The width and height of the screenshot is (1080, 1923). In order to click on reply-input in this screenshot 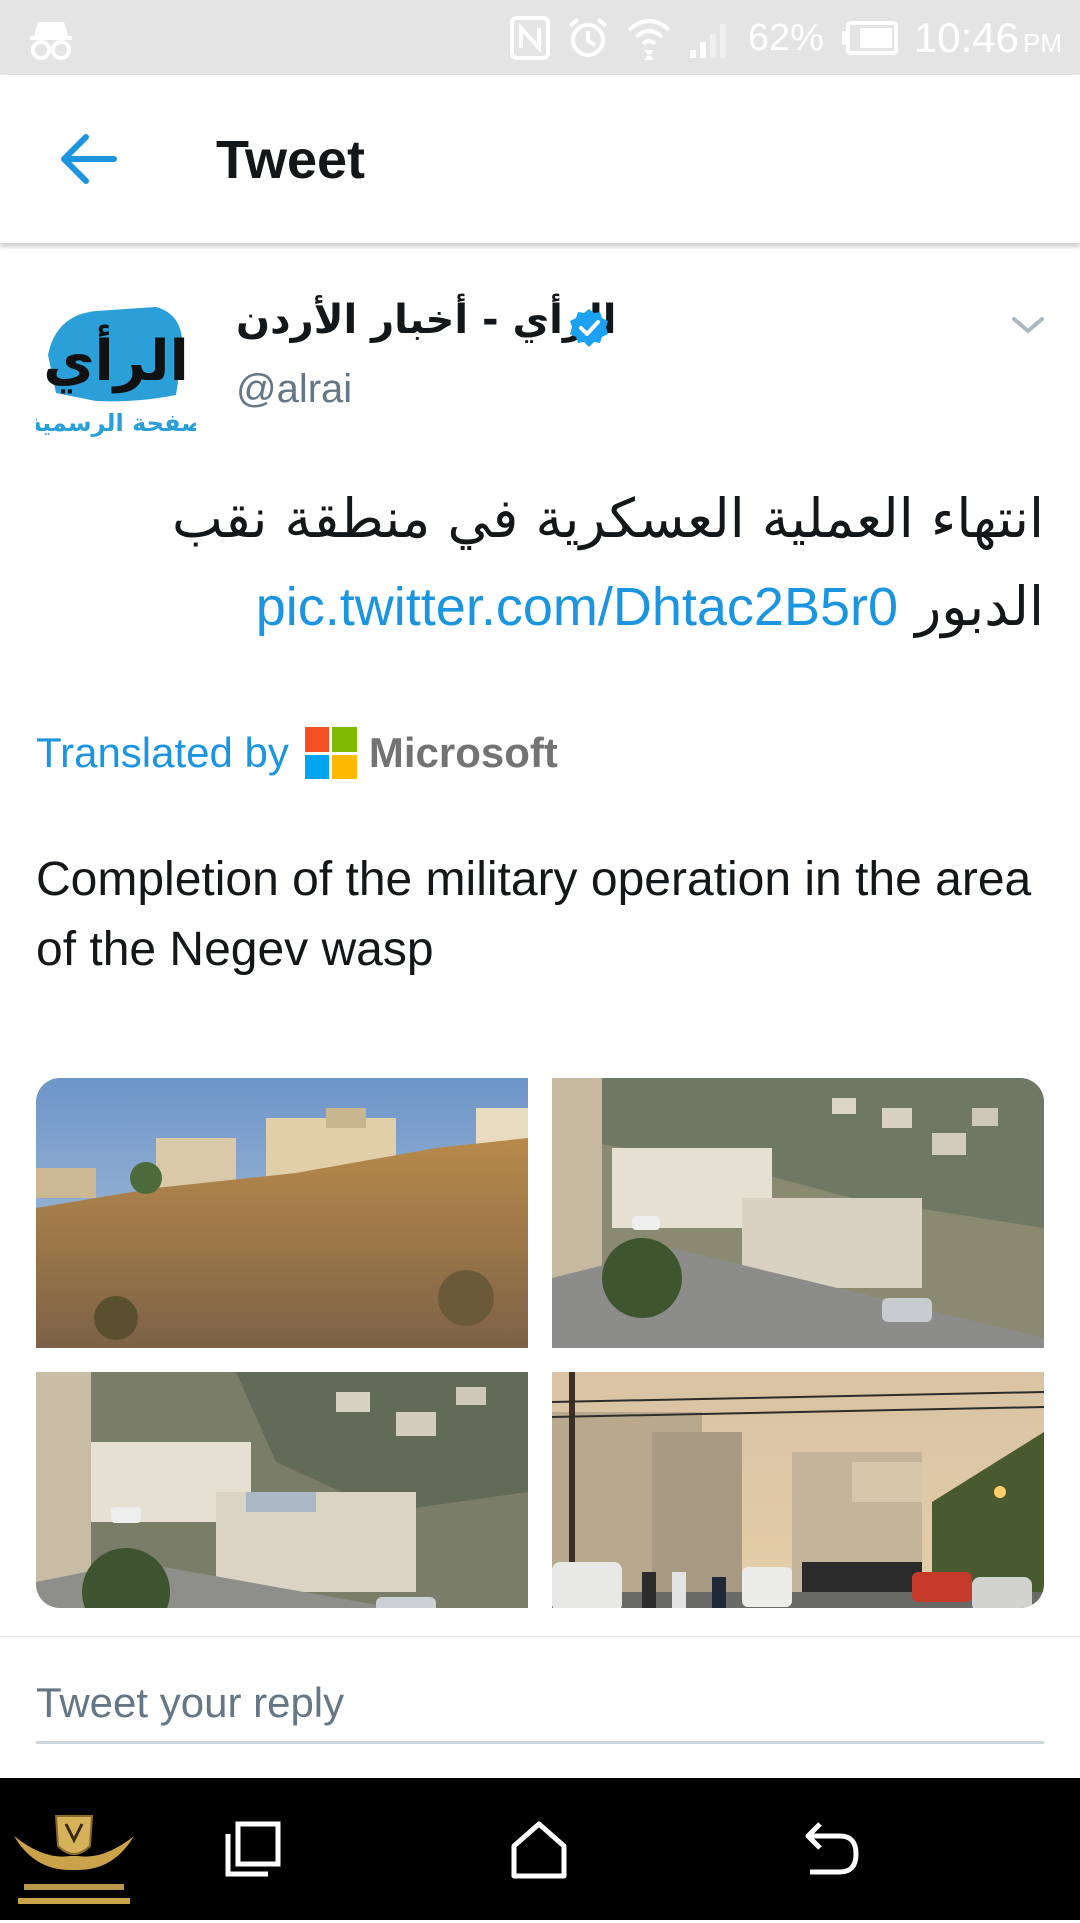, I will do `click(540, 1704)`.